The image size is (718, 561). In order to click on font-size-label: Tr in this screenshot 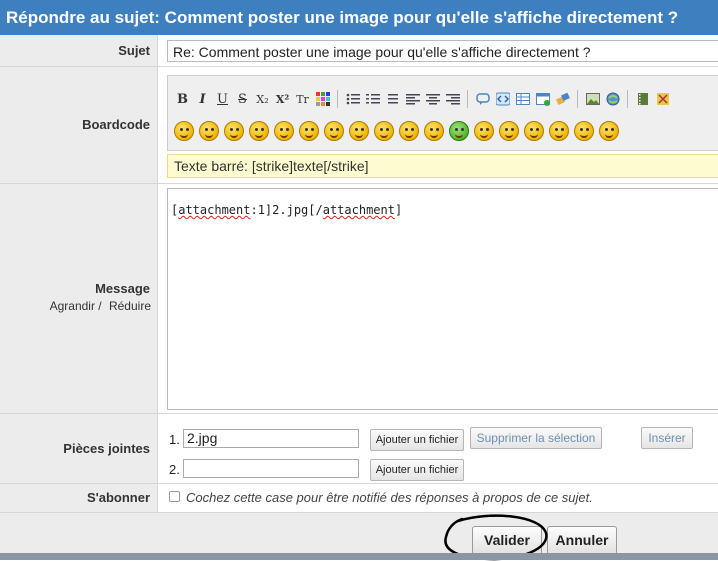, I will do `click(302, 99)`.